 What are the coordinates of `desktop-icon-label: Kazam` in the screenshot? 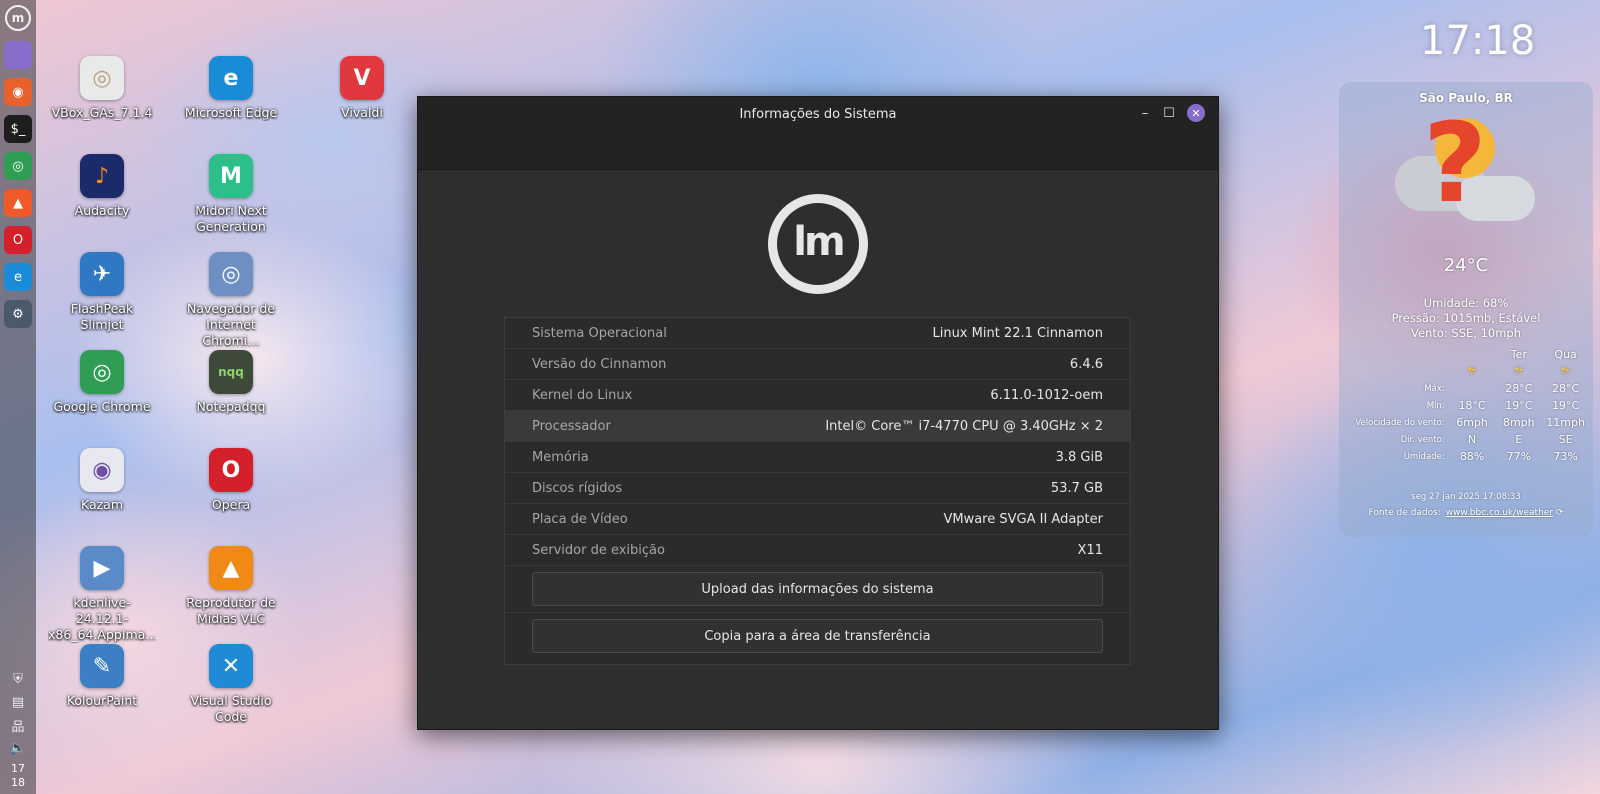 It's located at (102, 504).